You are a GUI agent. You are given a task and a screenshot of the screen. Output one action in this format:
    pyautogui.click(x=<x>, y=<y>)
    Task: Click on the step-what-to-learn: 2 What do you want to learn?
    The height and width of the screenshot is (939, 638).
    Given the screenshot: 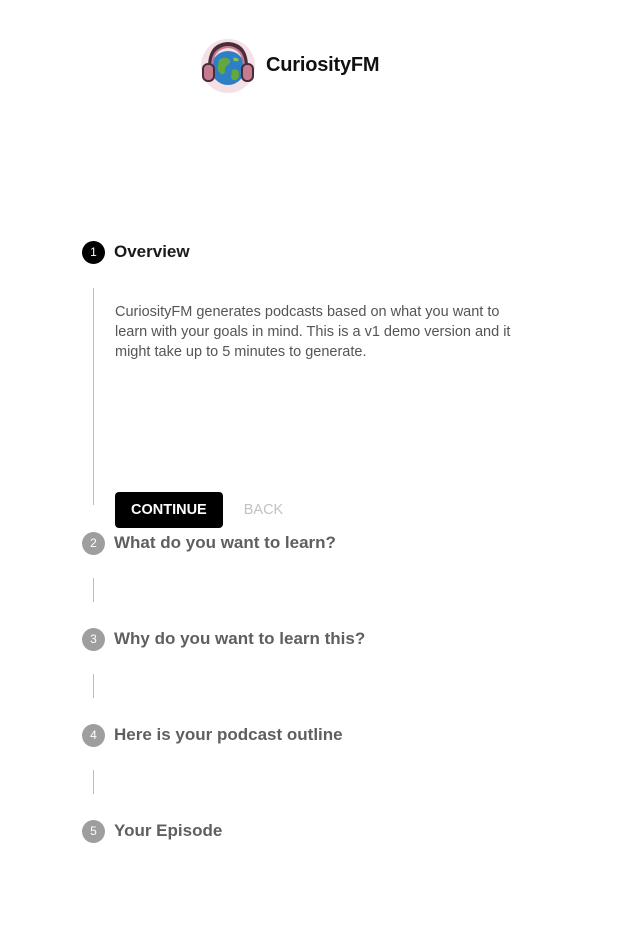 What is the action you would take?
    pyautogui.click(x=209, y=543)
    